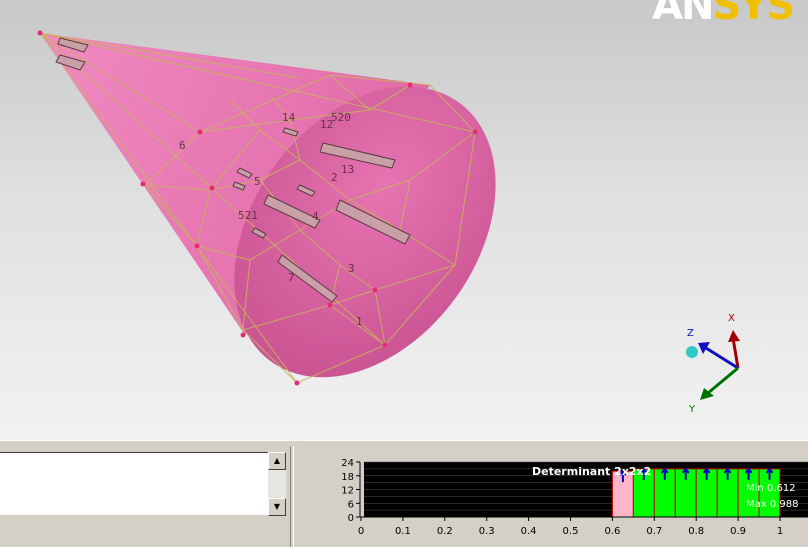 This screenshot has width=808, height=547. Describe the element at coordinates (351, 504) in the screenshot. I see `y-tick-label: 6` at that location.